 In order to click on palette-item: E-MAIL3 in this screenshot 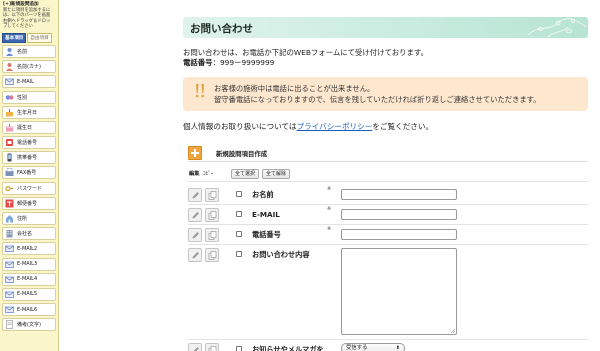, I will do `click(29, 264)`.